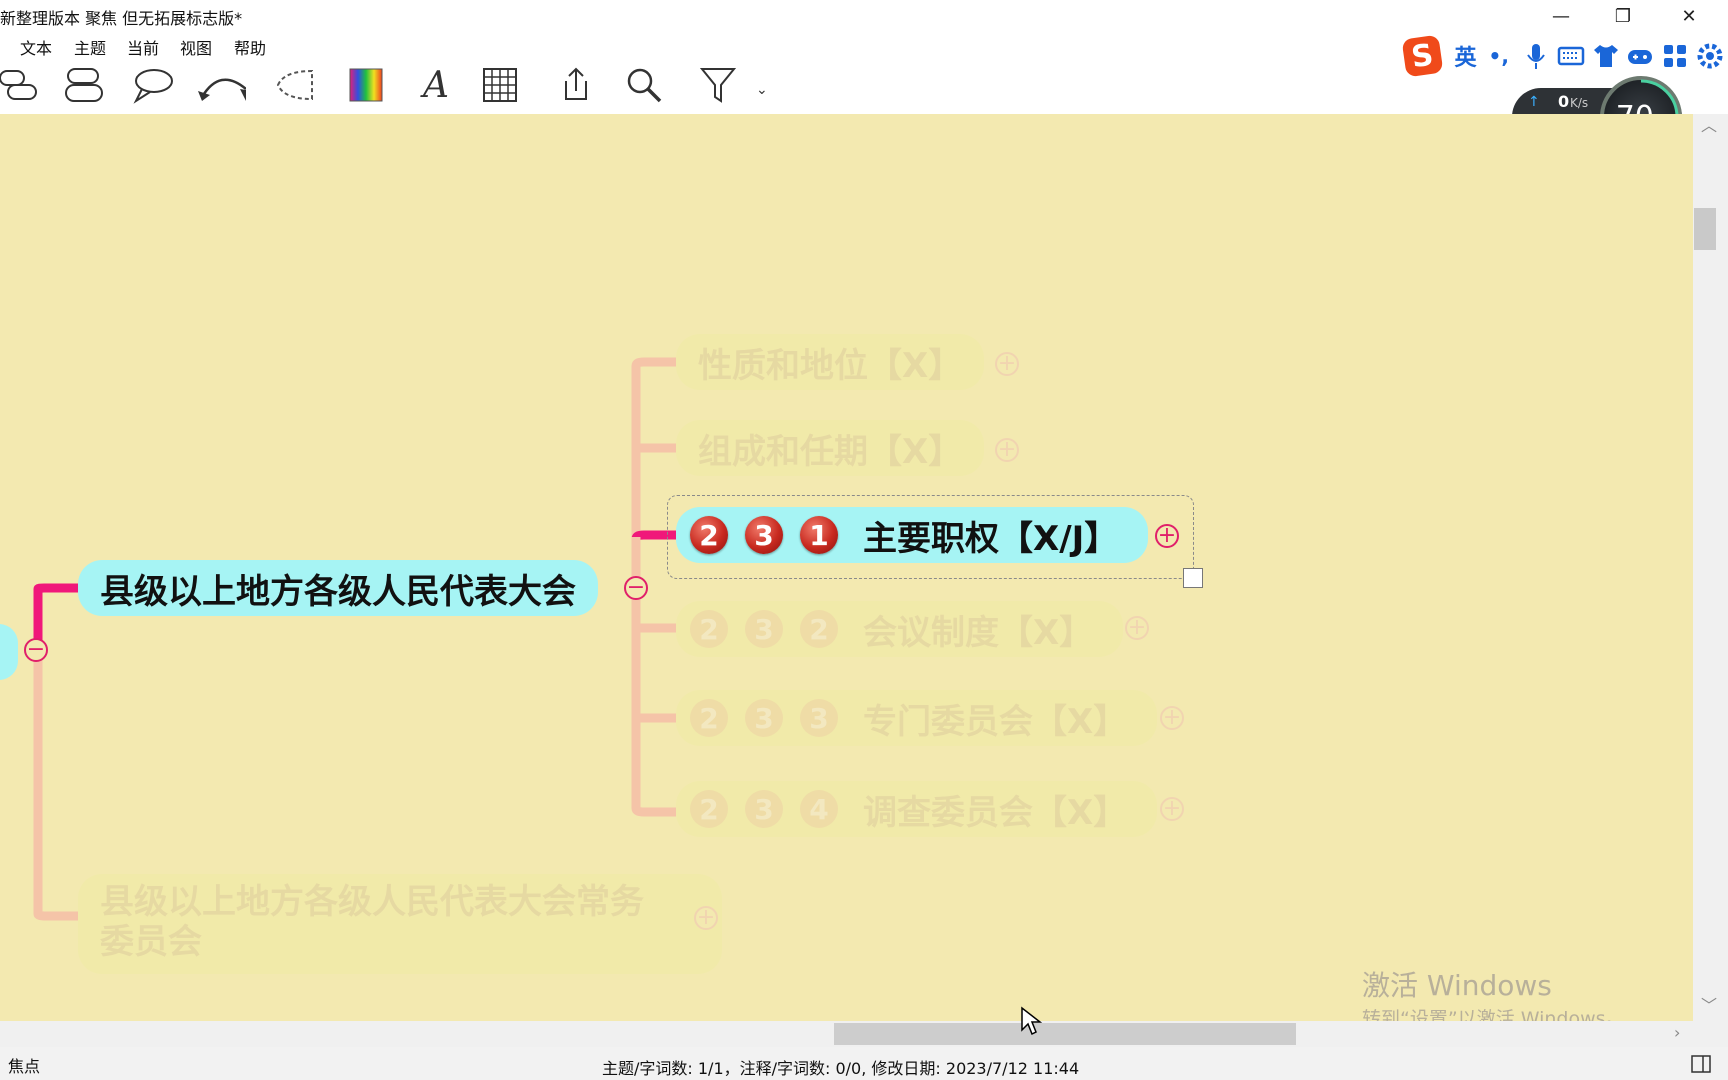  What do you see at coordinates (152, 85) in the screenshot?
I see `callout-icon` at bounding box center [152, 85].